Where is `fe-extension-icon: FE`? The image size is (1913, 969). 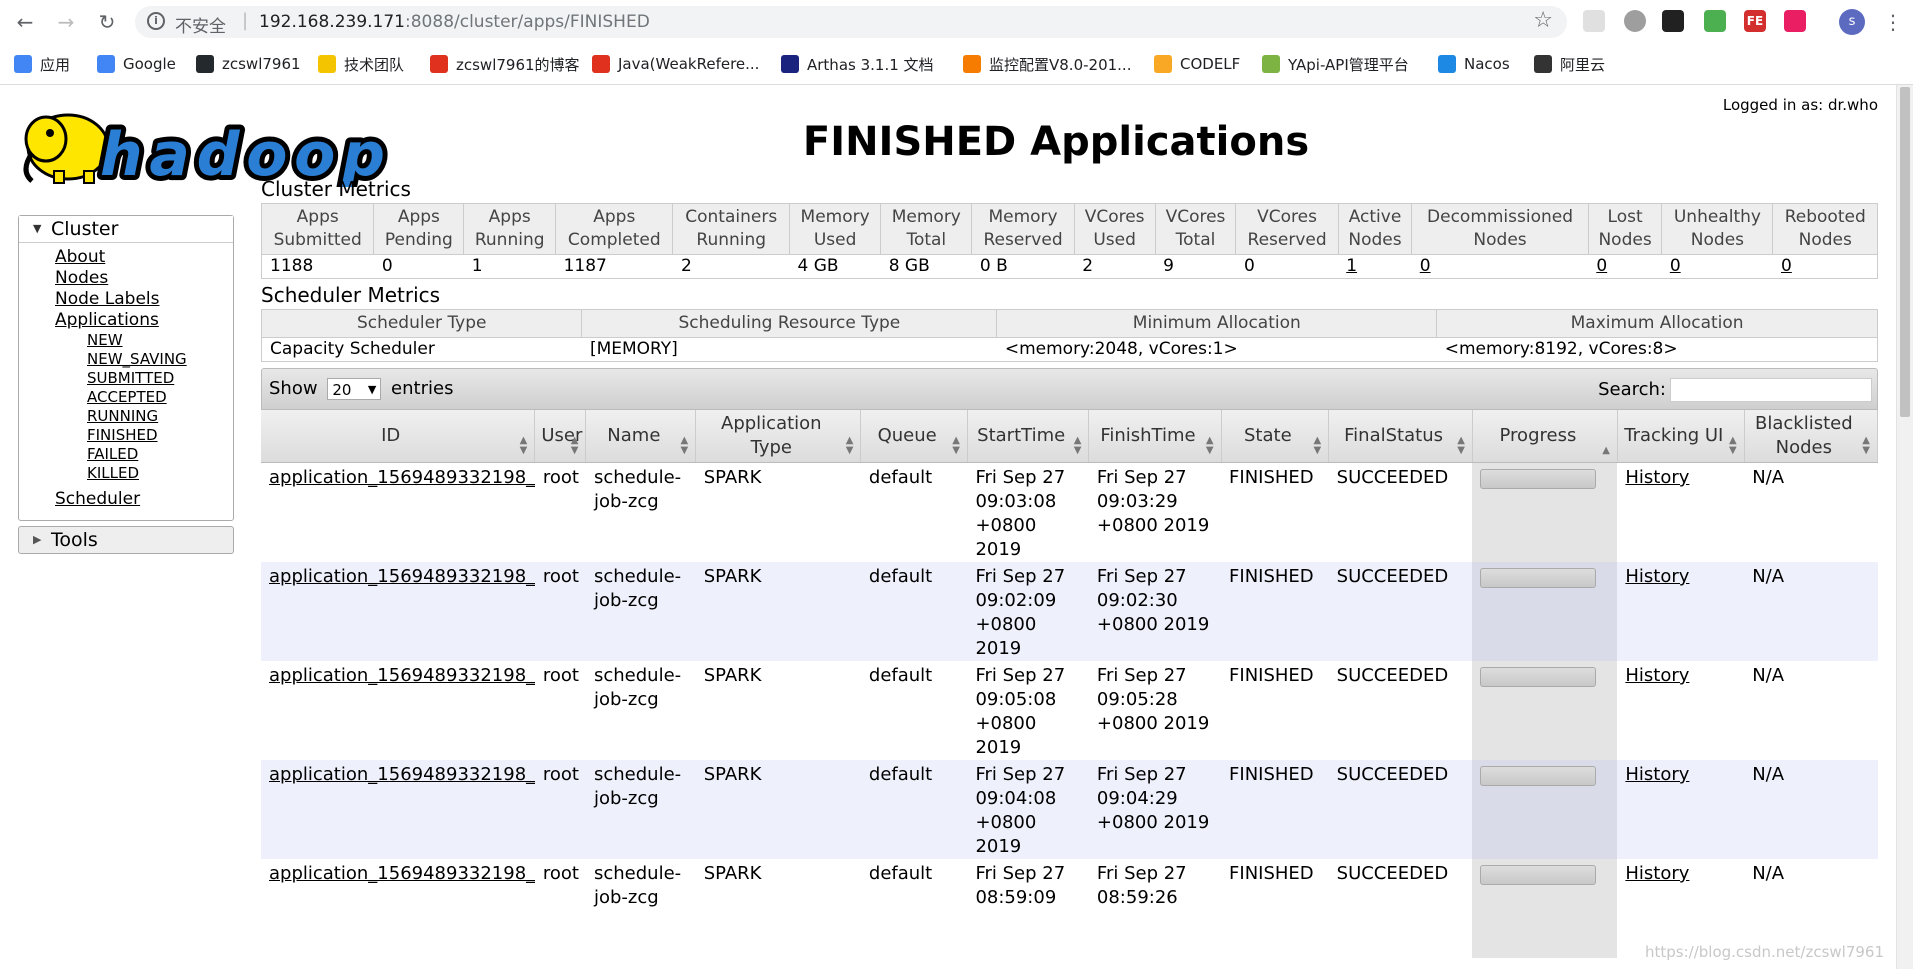 fe-extension-icon: FE is located at coordinates (1755, 21).